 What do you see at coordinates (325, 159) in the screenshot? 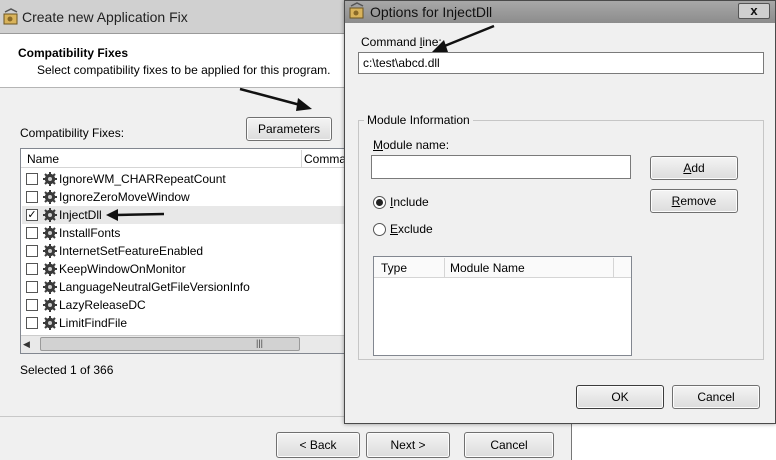
I see `column-header-command: Comma` at bounding box center [325, 159].